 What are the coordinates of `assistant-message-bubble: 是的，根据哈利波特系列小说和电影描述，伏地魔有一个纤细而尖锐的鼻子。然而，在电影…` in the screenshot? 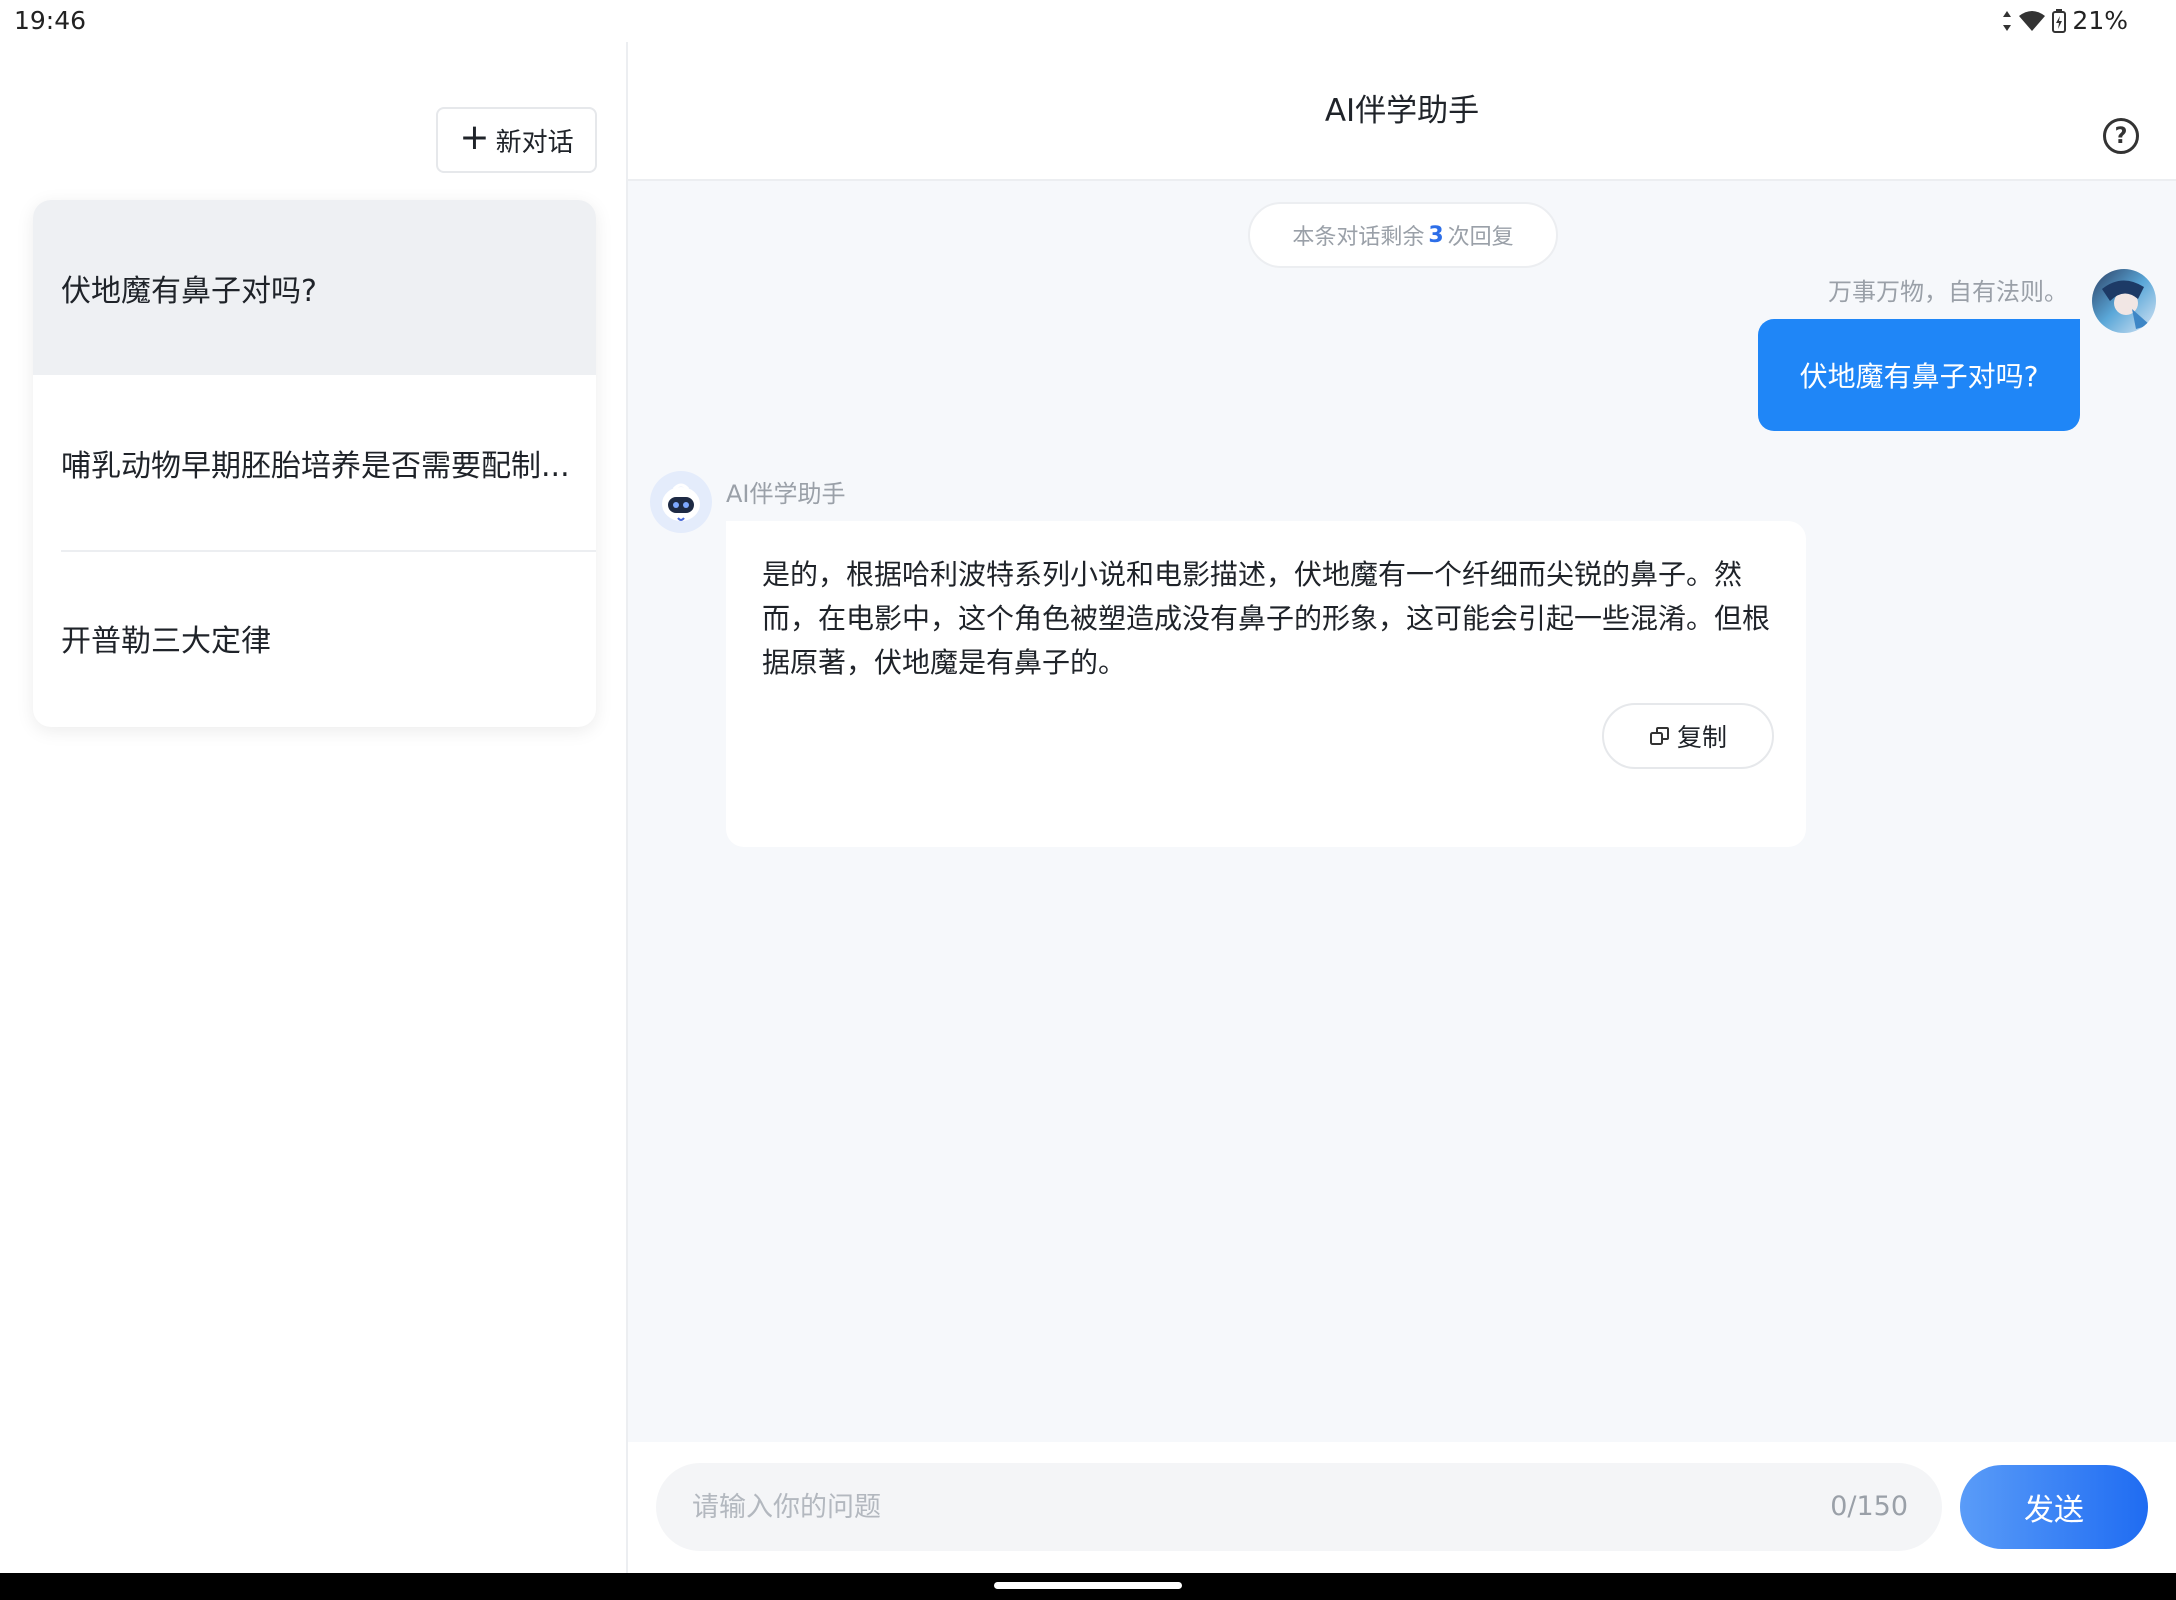 It's located at (1266, 684).